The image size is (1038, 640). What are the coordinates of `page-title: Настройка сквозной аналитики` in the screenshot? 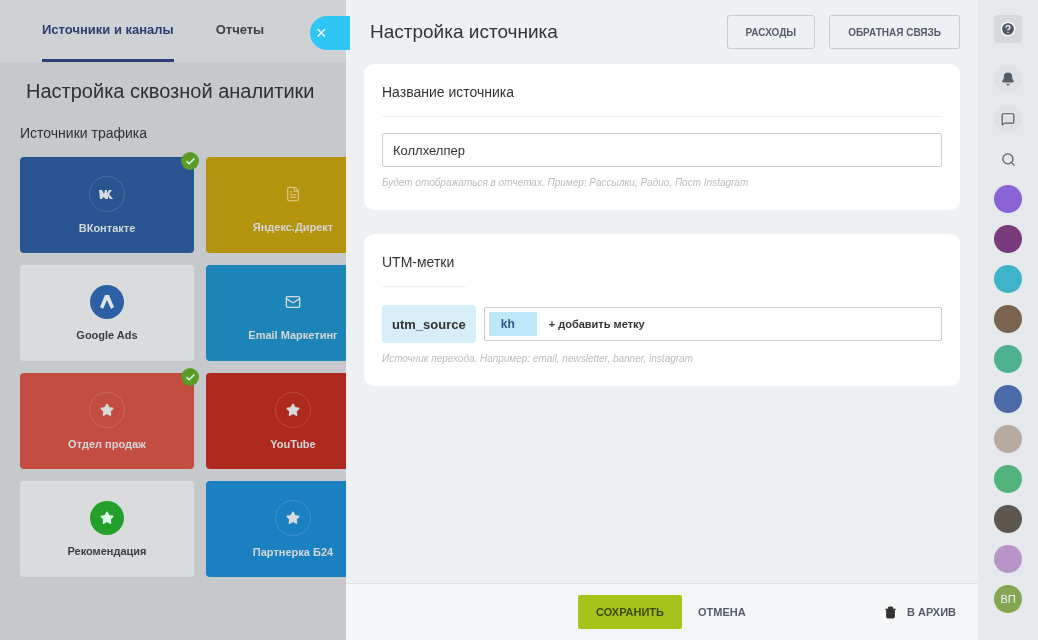 It's located at (171, 91).